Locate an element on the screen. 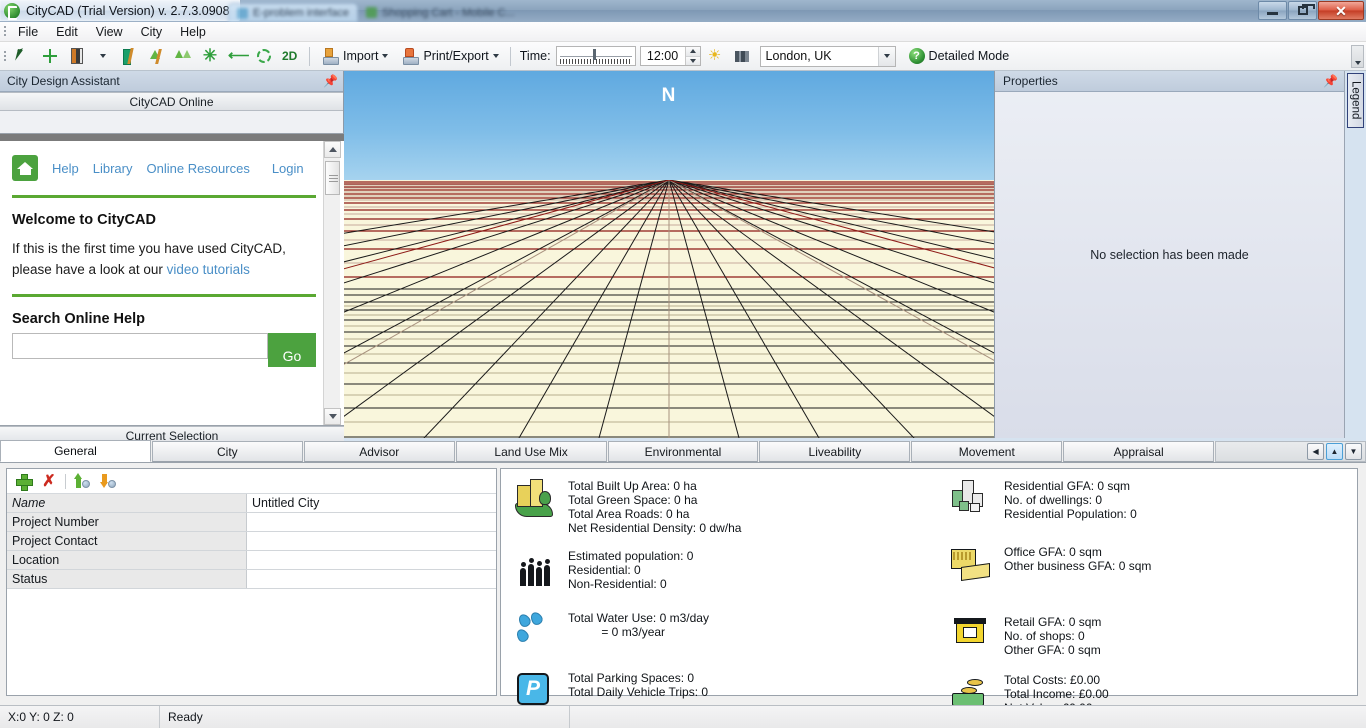  move-row-down-button is located at coordinates (108, 481).